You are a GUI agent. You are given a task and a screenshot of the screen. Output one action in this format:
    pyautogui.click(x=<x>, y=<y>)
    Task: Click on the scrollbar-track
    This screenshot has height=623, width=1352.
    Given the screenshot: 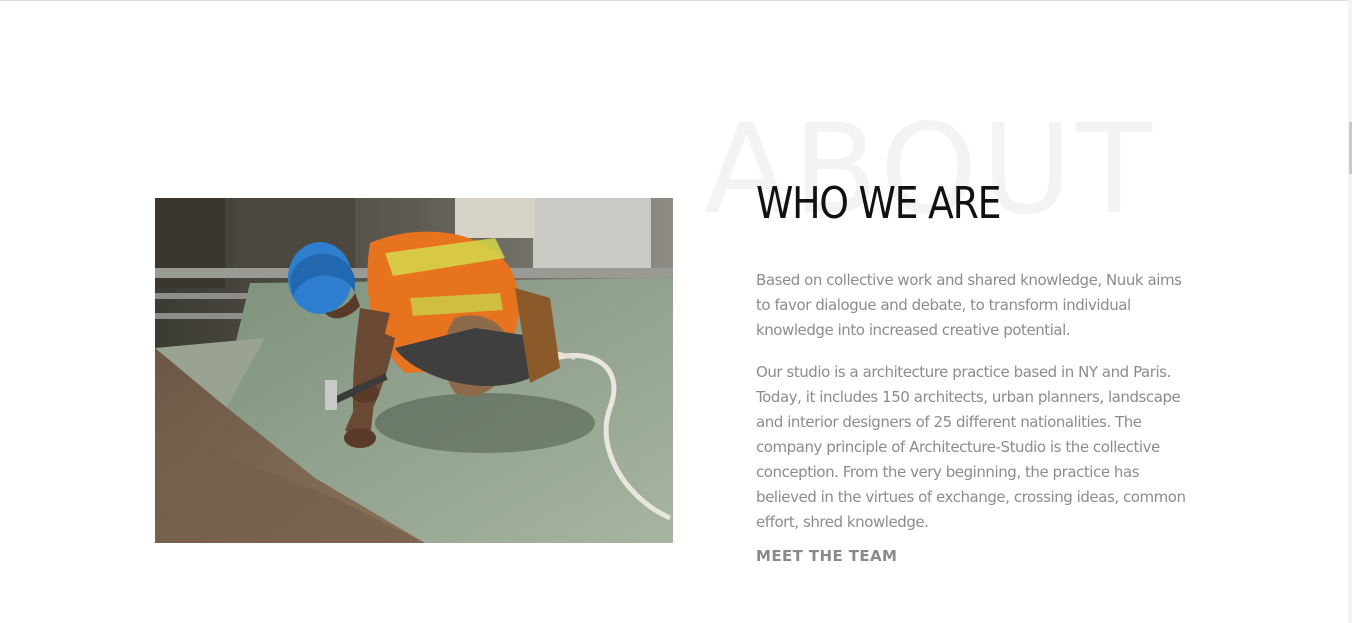 What is the action you would take?
    pyautogui.click(x=1350, y=311)
    